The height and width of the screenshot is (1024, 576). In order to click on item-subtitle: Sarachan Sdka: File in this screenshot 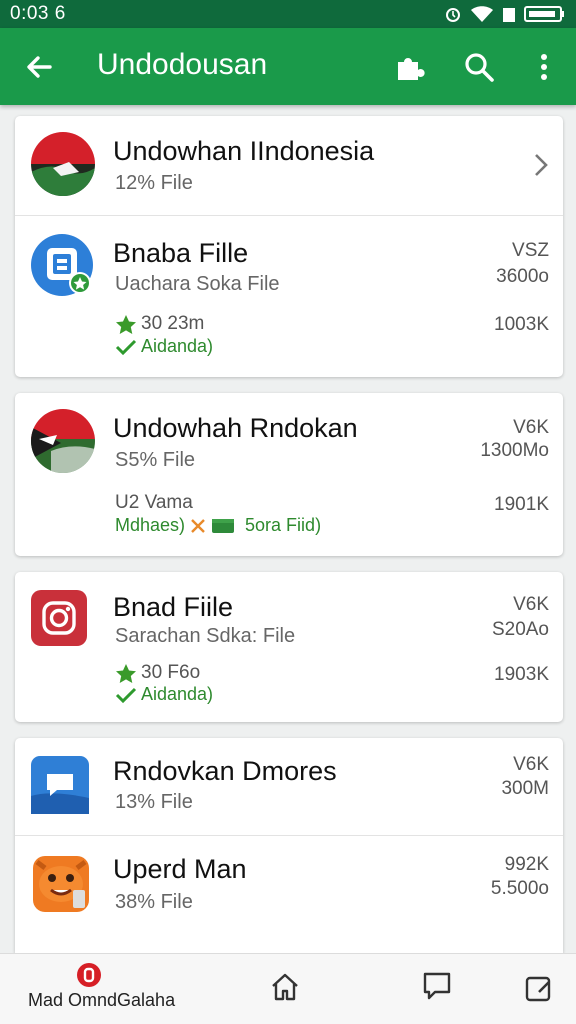, I will do `click(205, 636)`.